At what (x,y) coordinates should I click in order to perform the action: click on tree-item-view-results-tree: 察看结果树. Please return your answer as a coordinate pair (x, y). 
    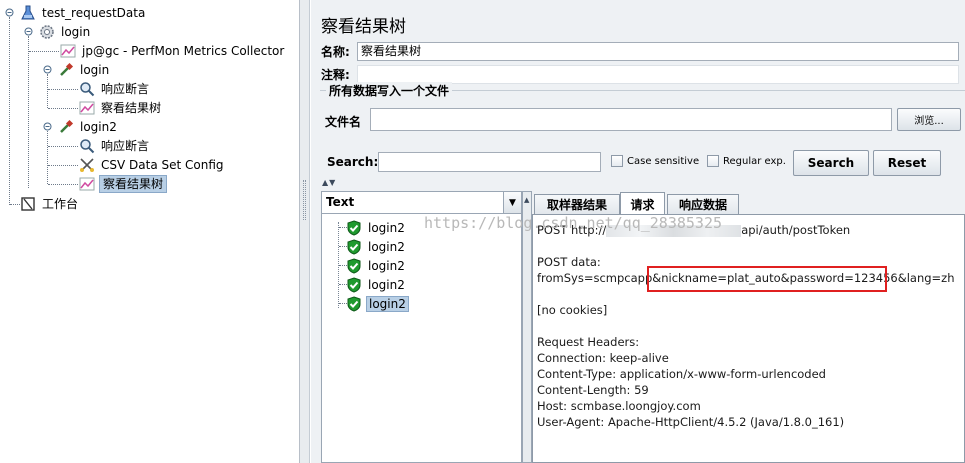
    Looking at the image, I should click on (121, 107).